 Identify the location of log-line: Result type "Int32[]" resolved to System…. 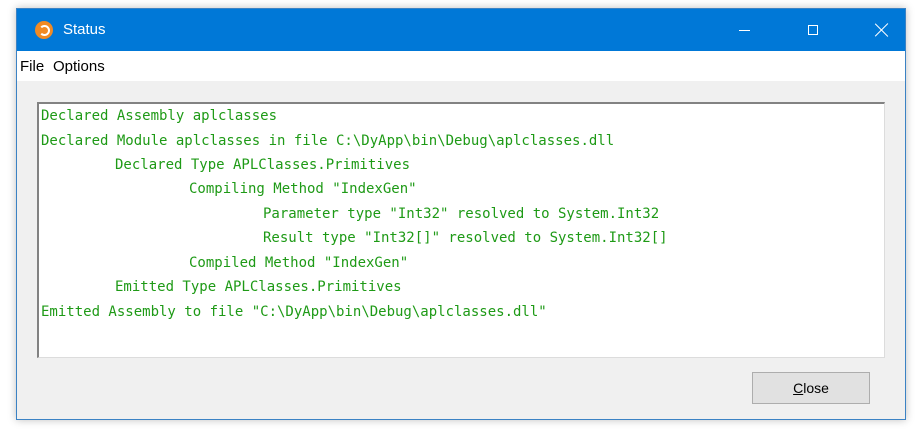
(465, 238).